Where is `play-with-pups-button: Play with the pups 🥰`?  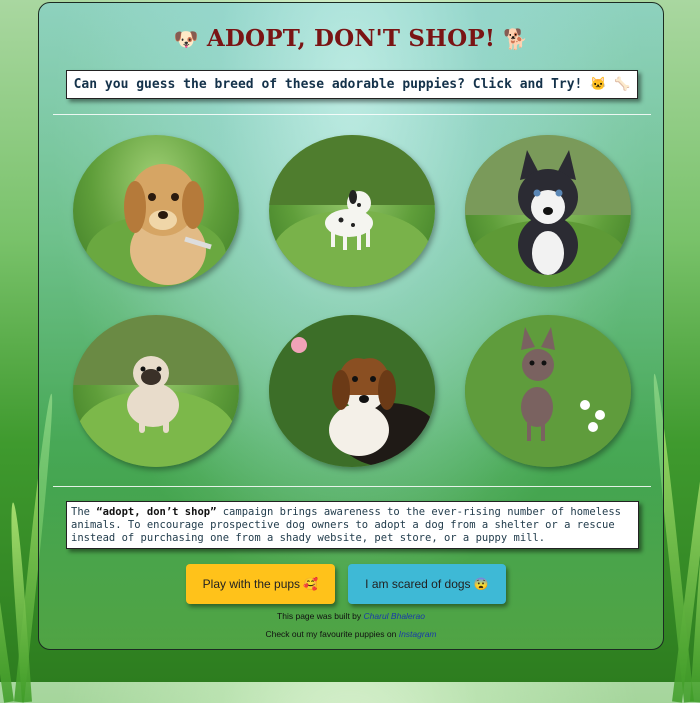
play-with-pups-button: Play with the pups 🥰 is located at coordinates (260, 584).